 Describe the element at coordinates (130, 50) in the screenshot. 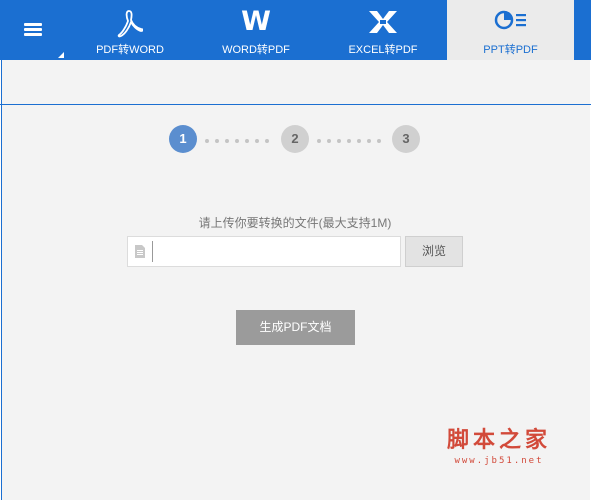

I see `tab-label: PDF转WORD` at that location.